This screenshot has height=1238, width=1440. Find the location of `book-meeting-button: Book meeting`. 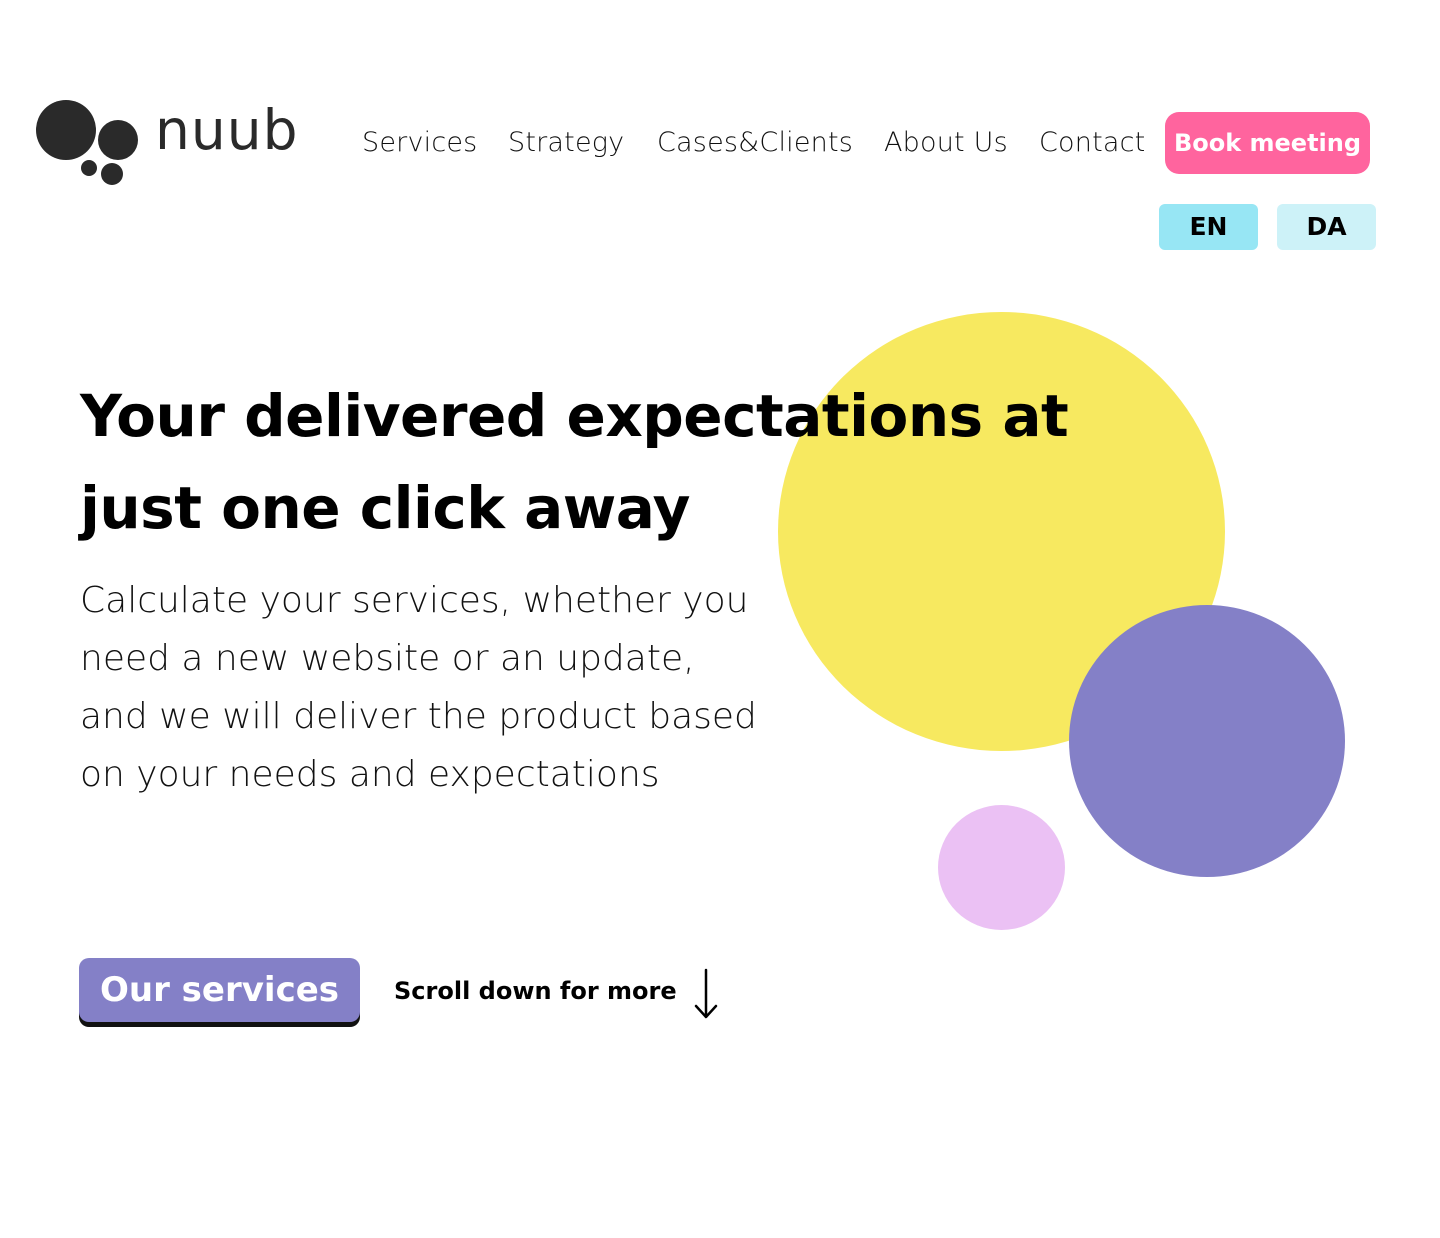

book-meeting-button: Book meeting is located at coordinates (1267, 143).